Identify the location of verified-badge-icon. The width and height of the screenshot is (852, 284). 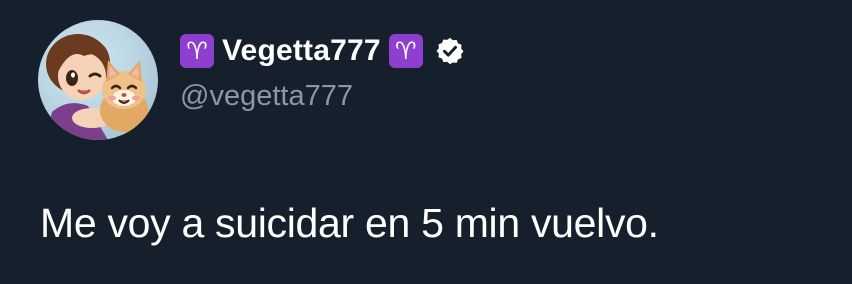
(450, 51).